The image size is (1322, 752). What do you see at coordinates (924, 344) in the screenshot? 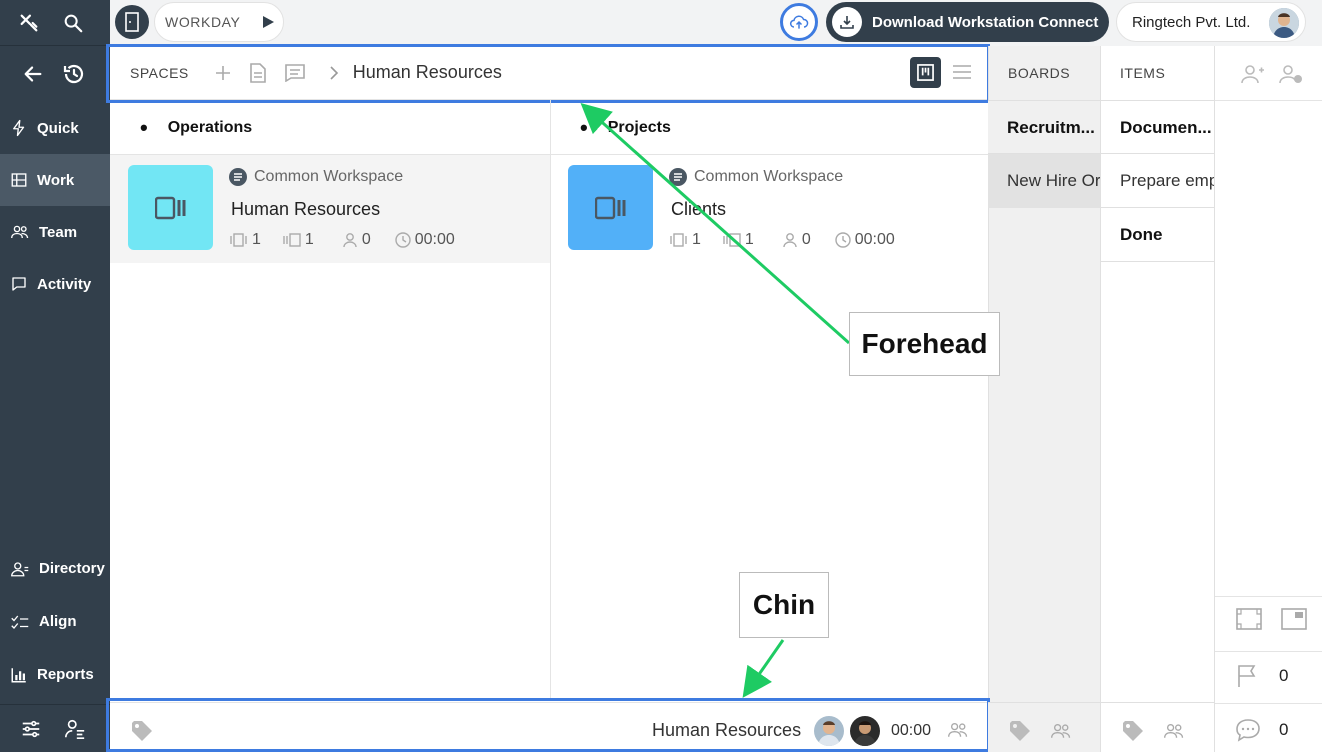
I see `forehead-label: Forehead` at bounding box center [924, 344].